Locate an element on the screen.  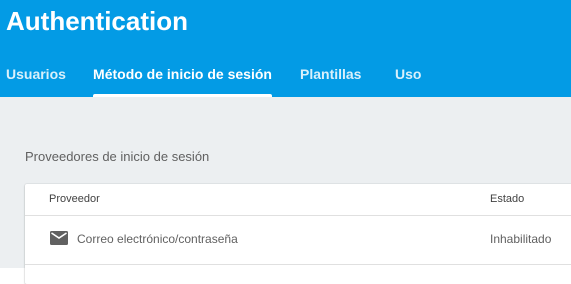
table-header: Proveedor Estado is located at coordinates (298, 200).